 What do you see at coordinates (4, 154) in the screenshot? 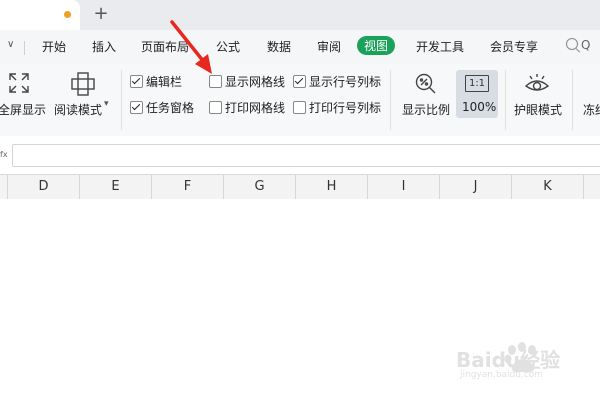
I see `formula-fx-label: fx` at bounding box center [4, 154].